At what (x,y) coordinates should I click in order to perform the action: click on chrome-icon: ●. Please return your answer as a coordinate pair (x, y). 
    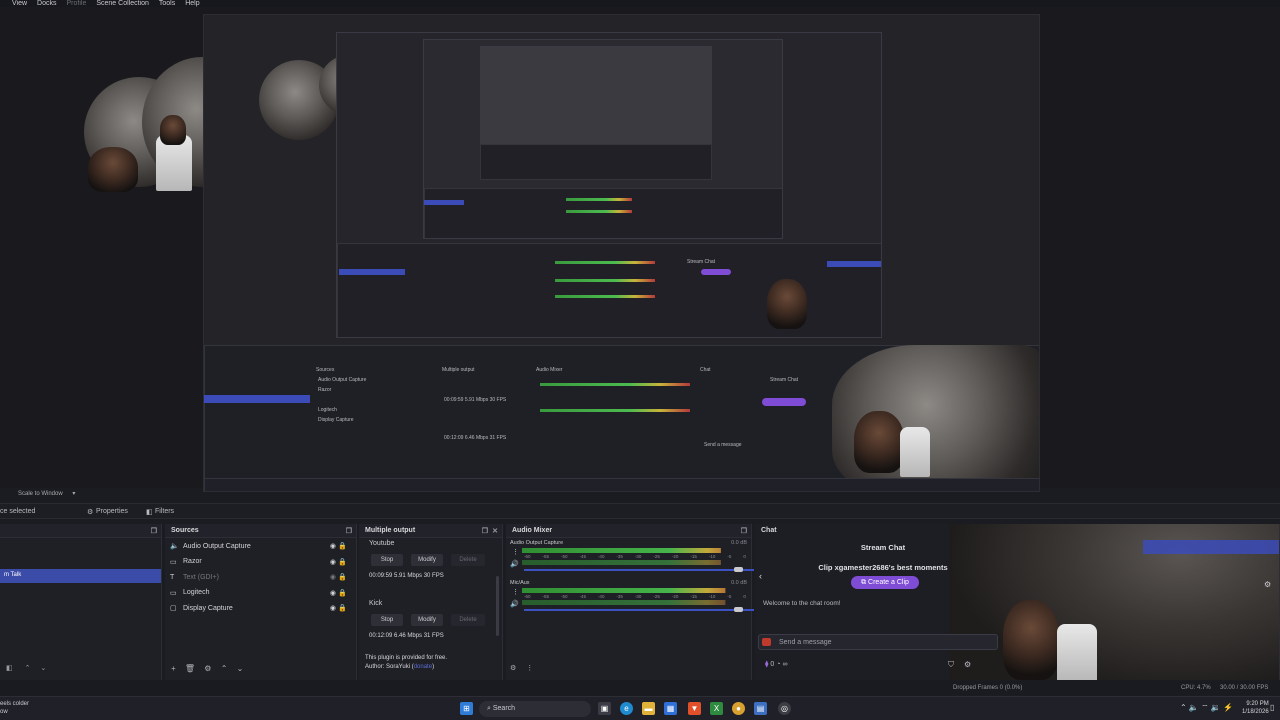
    Looking at the image, I should click on (738, 708).